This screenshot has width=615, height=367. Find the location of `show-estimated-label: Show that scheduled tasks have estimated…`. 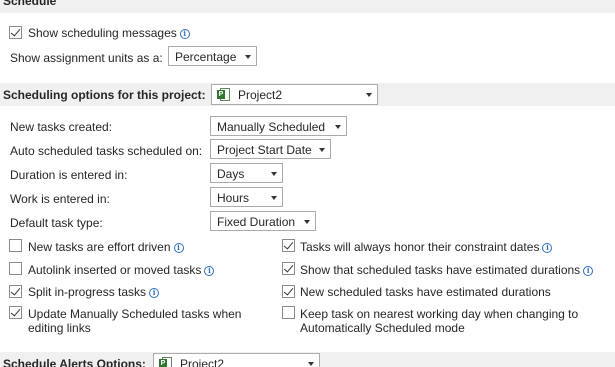

show-estimated-label: Show that scheduled tasks have estimated… is located at coordinates (440, 270).